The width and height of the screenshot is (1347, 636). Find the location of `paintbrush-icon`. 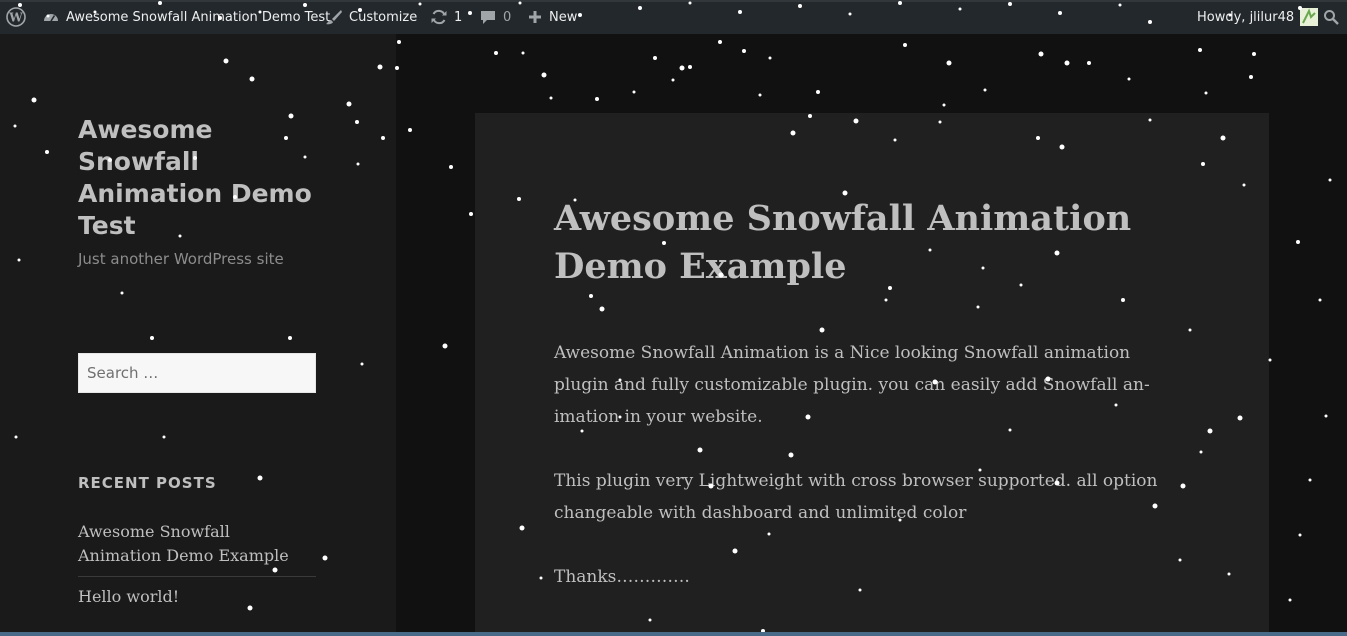

paintbrush-icon is located at coordinates (334, 17).